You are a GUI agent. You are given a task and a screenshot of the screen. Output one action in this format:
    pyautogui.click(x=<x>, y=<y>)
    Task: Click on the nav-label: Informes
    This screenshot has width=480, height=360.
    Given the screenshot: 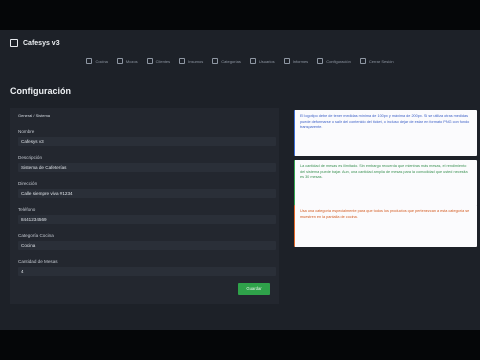 What is the action you would take?
    pyautogui.click(x=300, y=61)
    